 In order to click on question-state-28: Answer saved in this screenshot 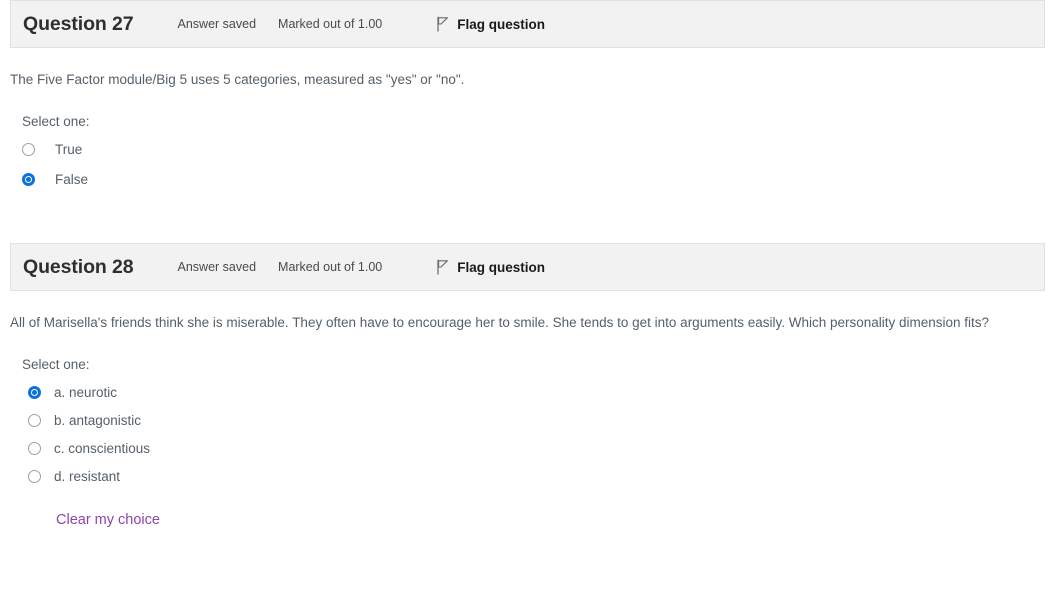, I will do `click(217, 267)`.